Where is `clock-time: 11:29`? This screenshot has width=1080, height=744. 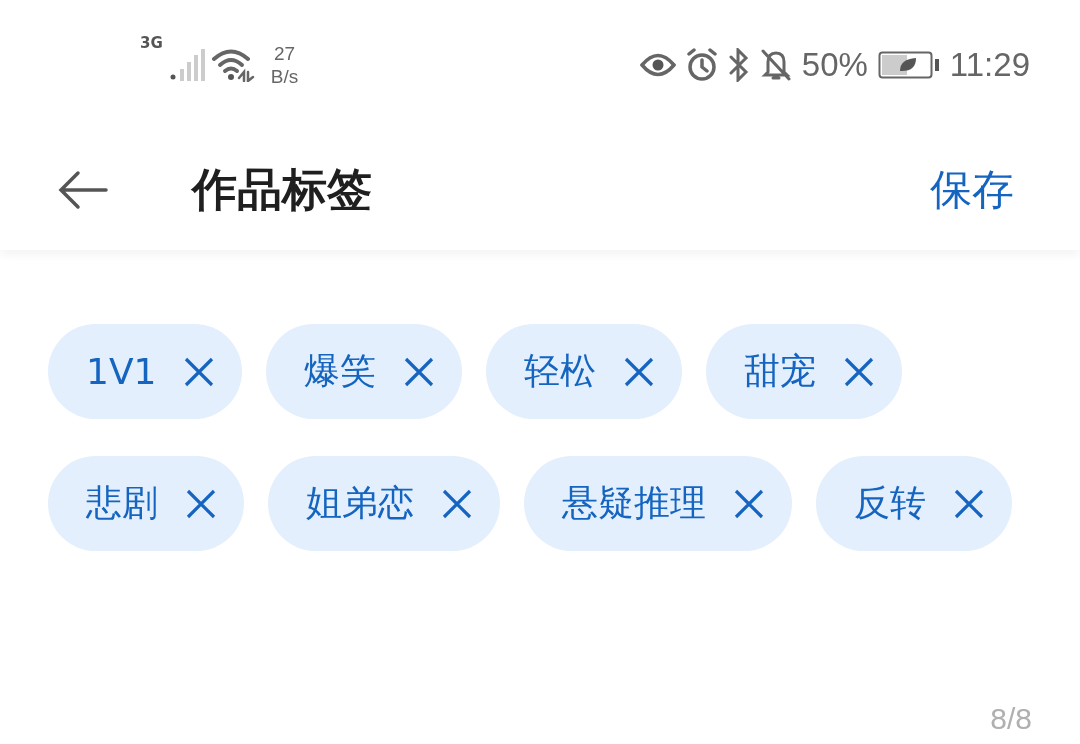 clock-time: 11:29 is located at coordinates (989, 65).